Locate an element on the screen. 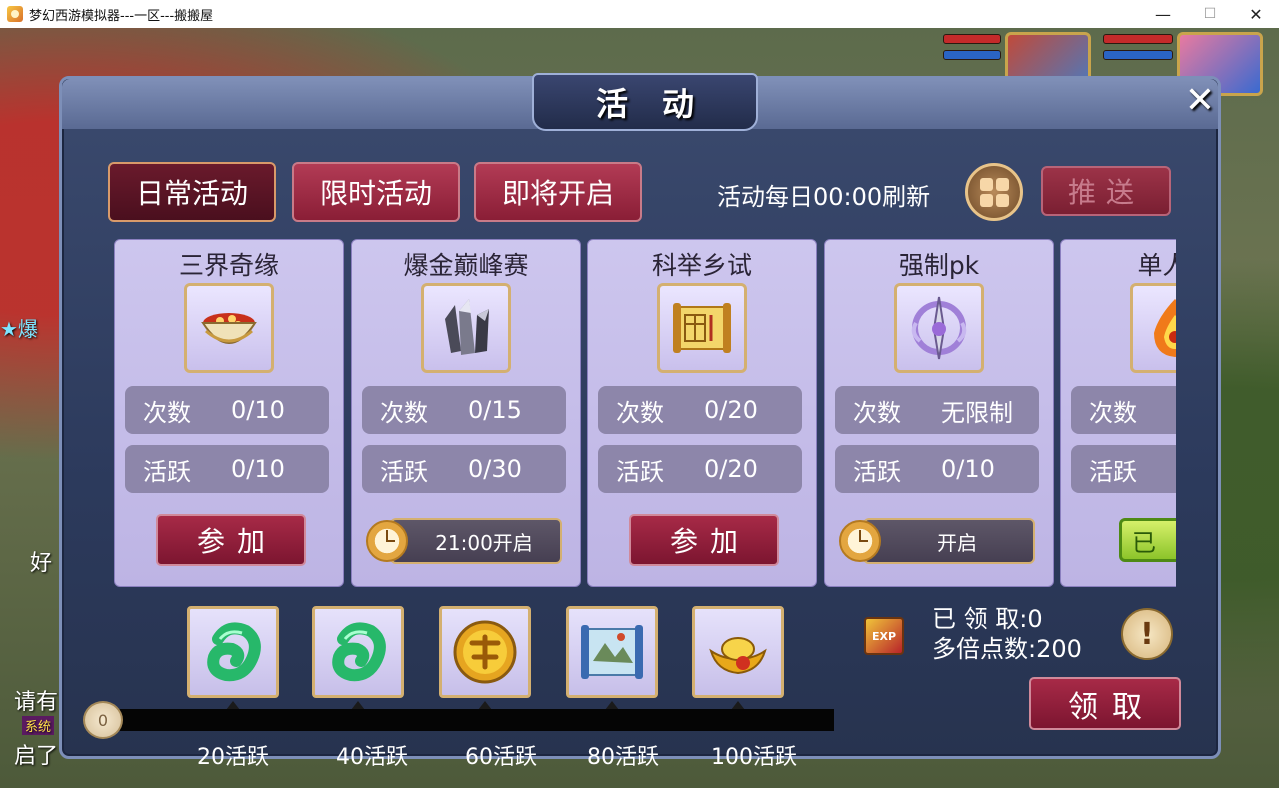 The width and height of the screenshot is (1279, 788). activity-card: 科举乡试 次数 0/20 活跃 0/20 参加 is located at coordinates (702, 413).